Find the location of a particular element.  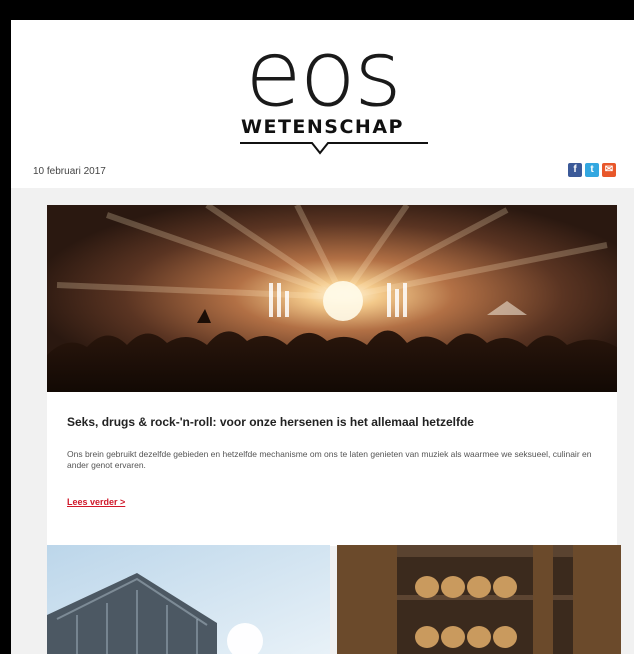

logo-speech-line is located at coordinates (334, 148).